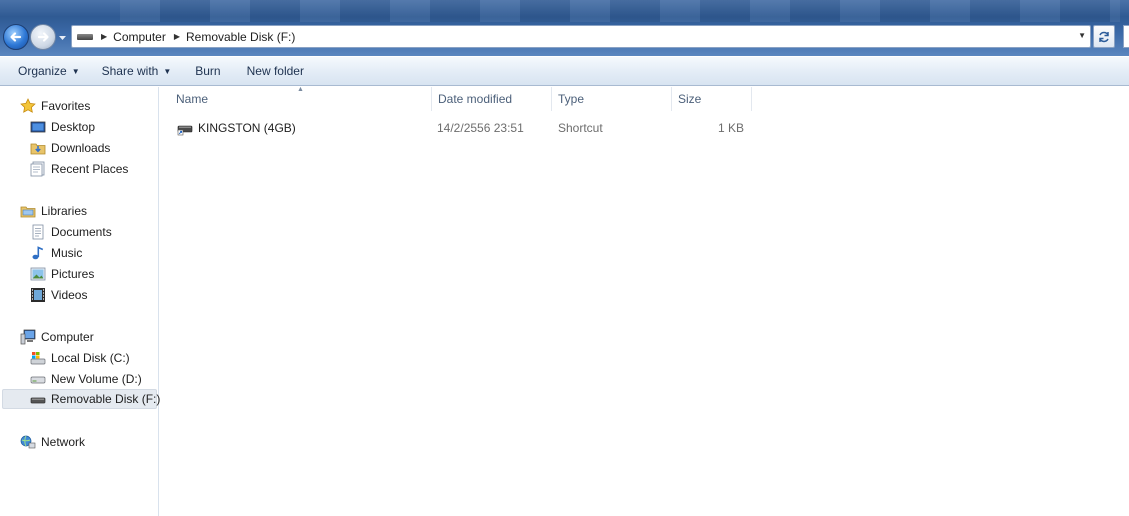 The image size is (1129, 516). What do you see at coordinates (620, 11) in the screenshot?
I see `title-bar-background` at bounding box center [620, 11].